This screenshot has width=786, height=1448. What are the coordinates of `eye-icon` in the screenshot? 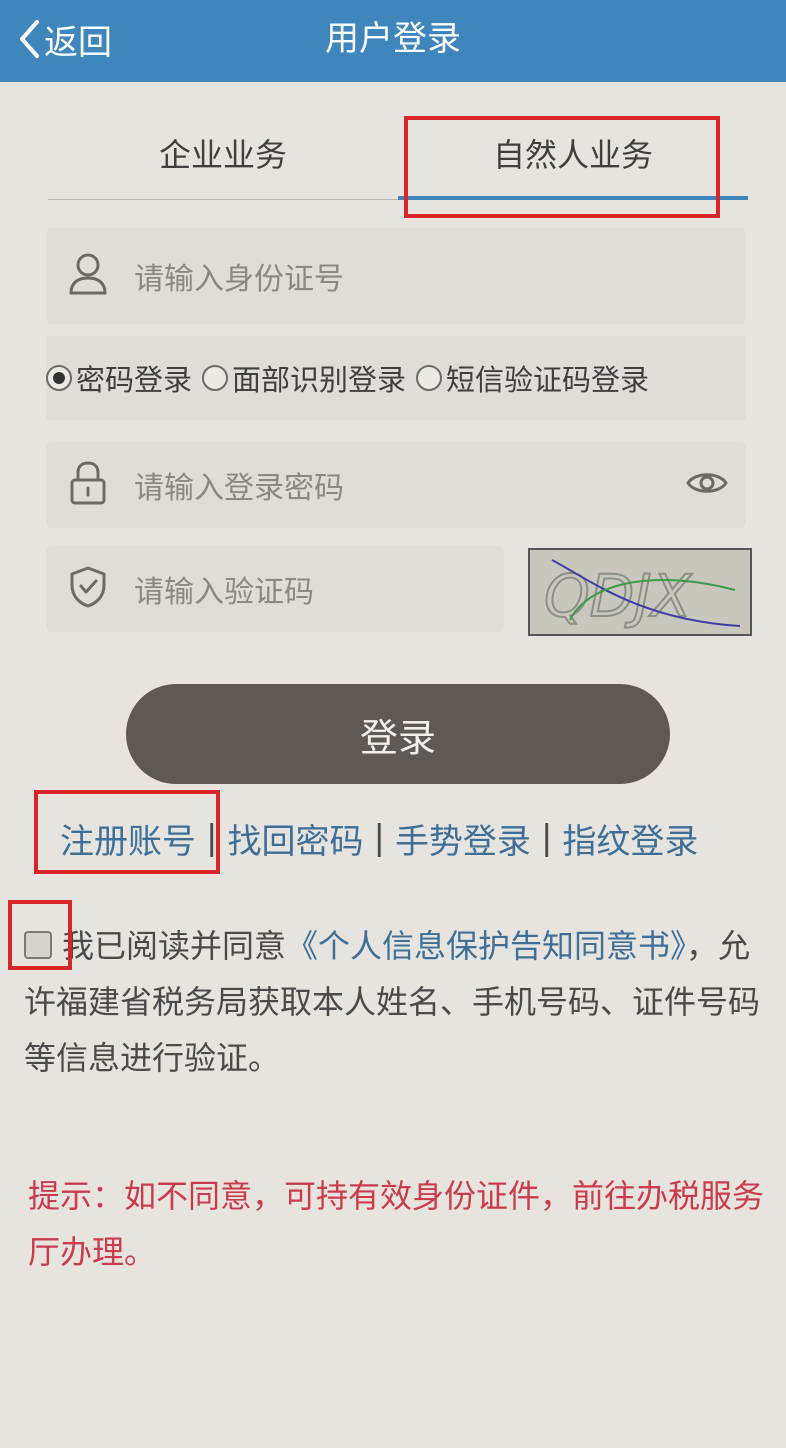 It's located at (707, 485).